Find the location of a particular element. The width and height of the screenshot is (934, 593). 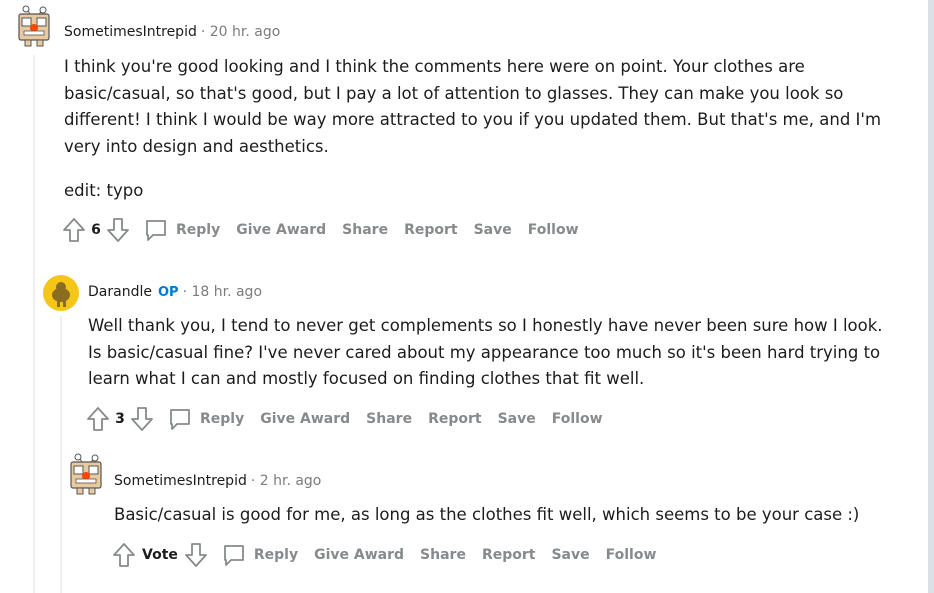

comment-header: SometimesIntrepid · 20 hr. ago is located at coordinates (172, 32).